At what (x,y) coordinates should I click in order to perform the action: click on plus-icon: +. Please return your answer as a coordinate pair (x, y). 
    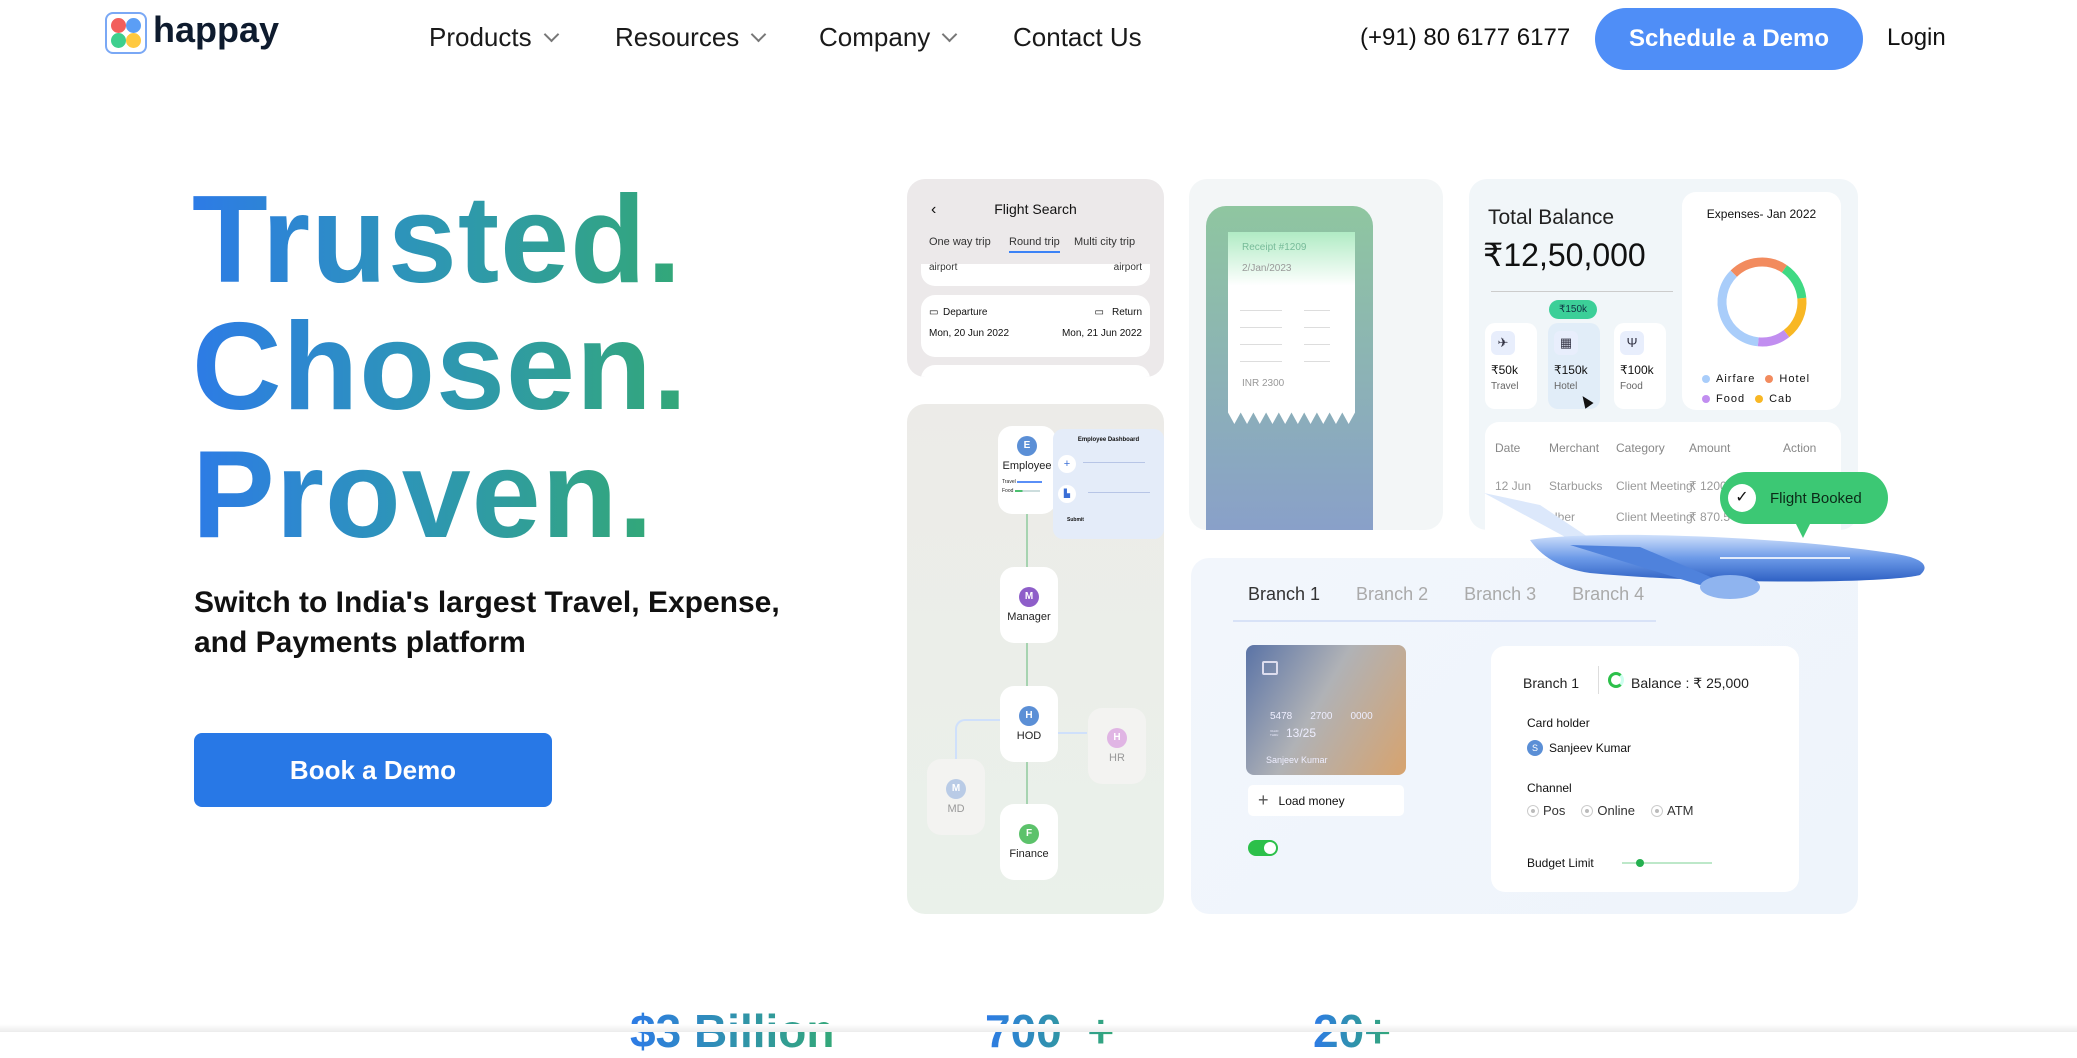
    Looking at the image, I should click on (1263, 800).